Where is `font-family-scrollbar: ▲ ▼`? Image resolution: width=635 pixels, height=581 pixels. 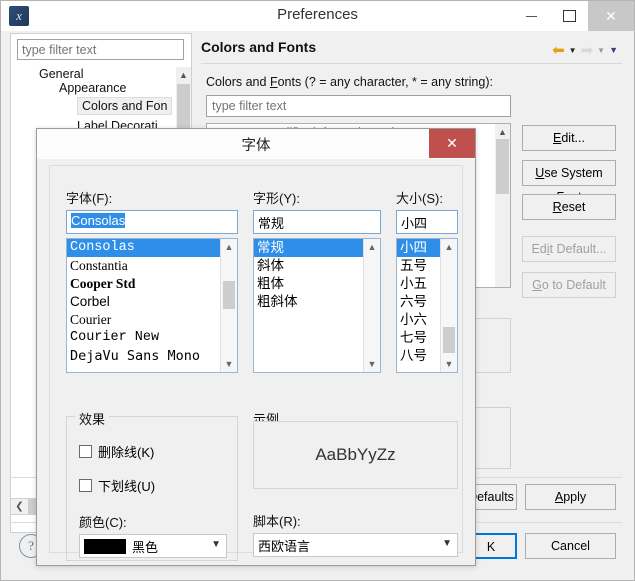 font-family-scrollbar: ▲ ▼ is located at coordinates (228, 305).